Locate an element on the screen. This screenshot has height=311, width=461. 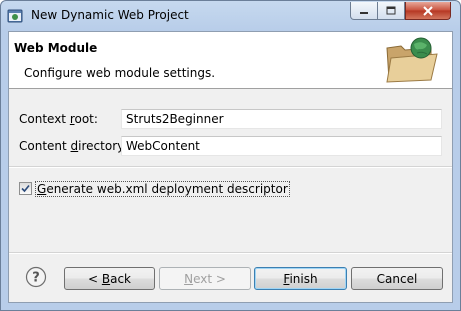
page-title: Web Module is located at coordinates (56, 48).